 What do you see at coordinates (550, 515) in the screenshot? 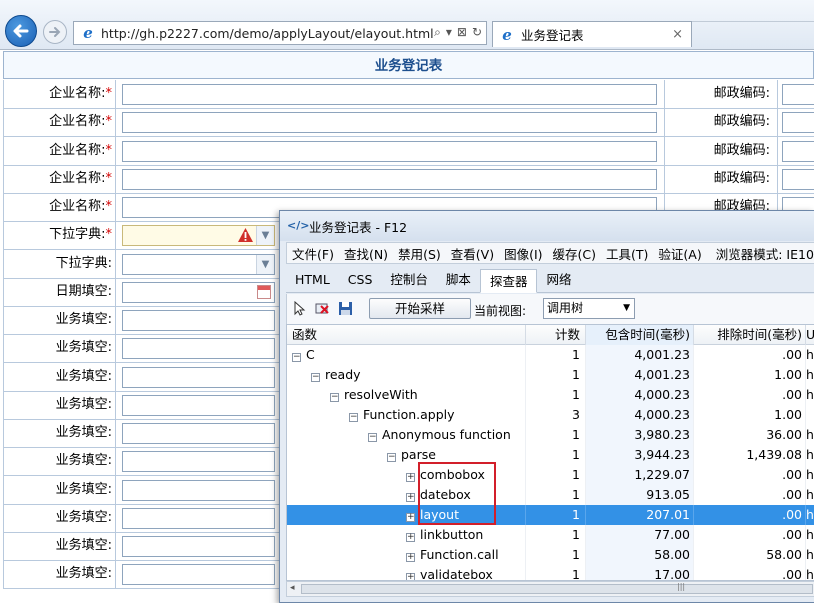
I see `call-tree-row: + layout 1 207.01.00 h` at bounding box center [550, 515].